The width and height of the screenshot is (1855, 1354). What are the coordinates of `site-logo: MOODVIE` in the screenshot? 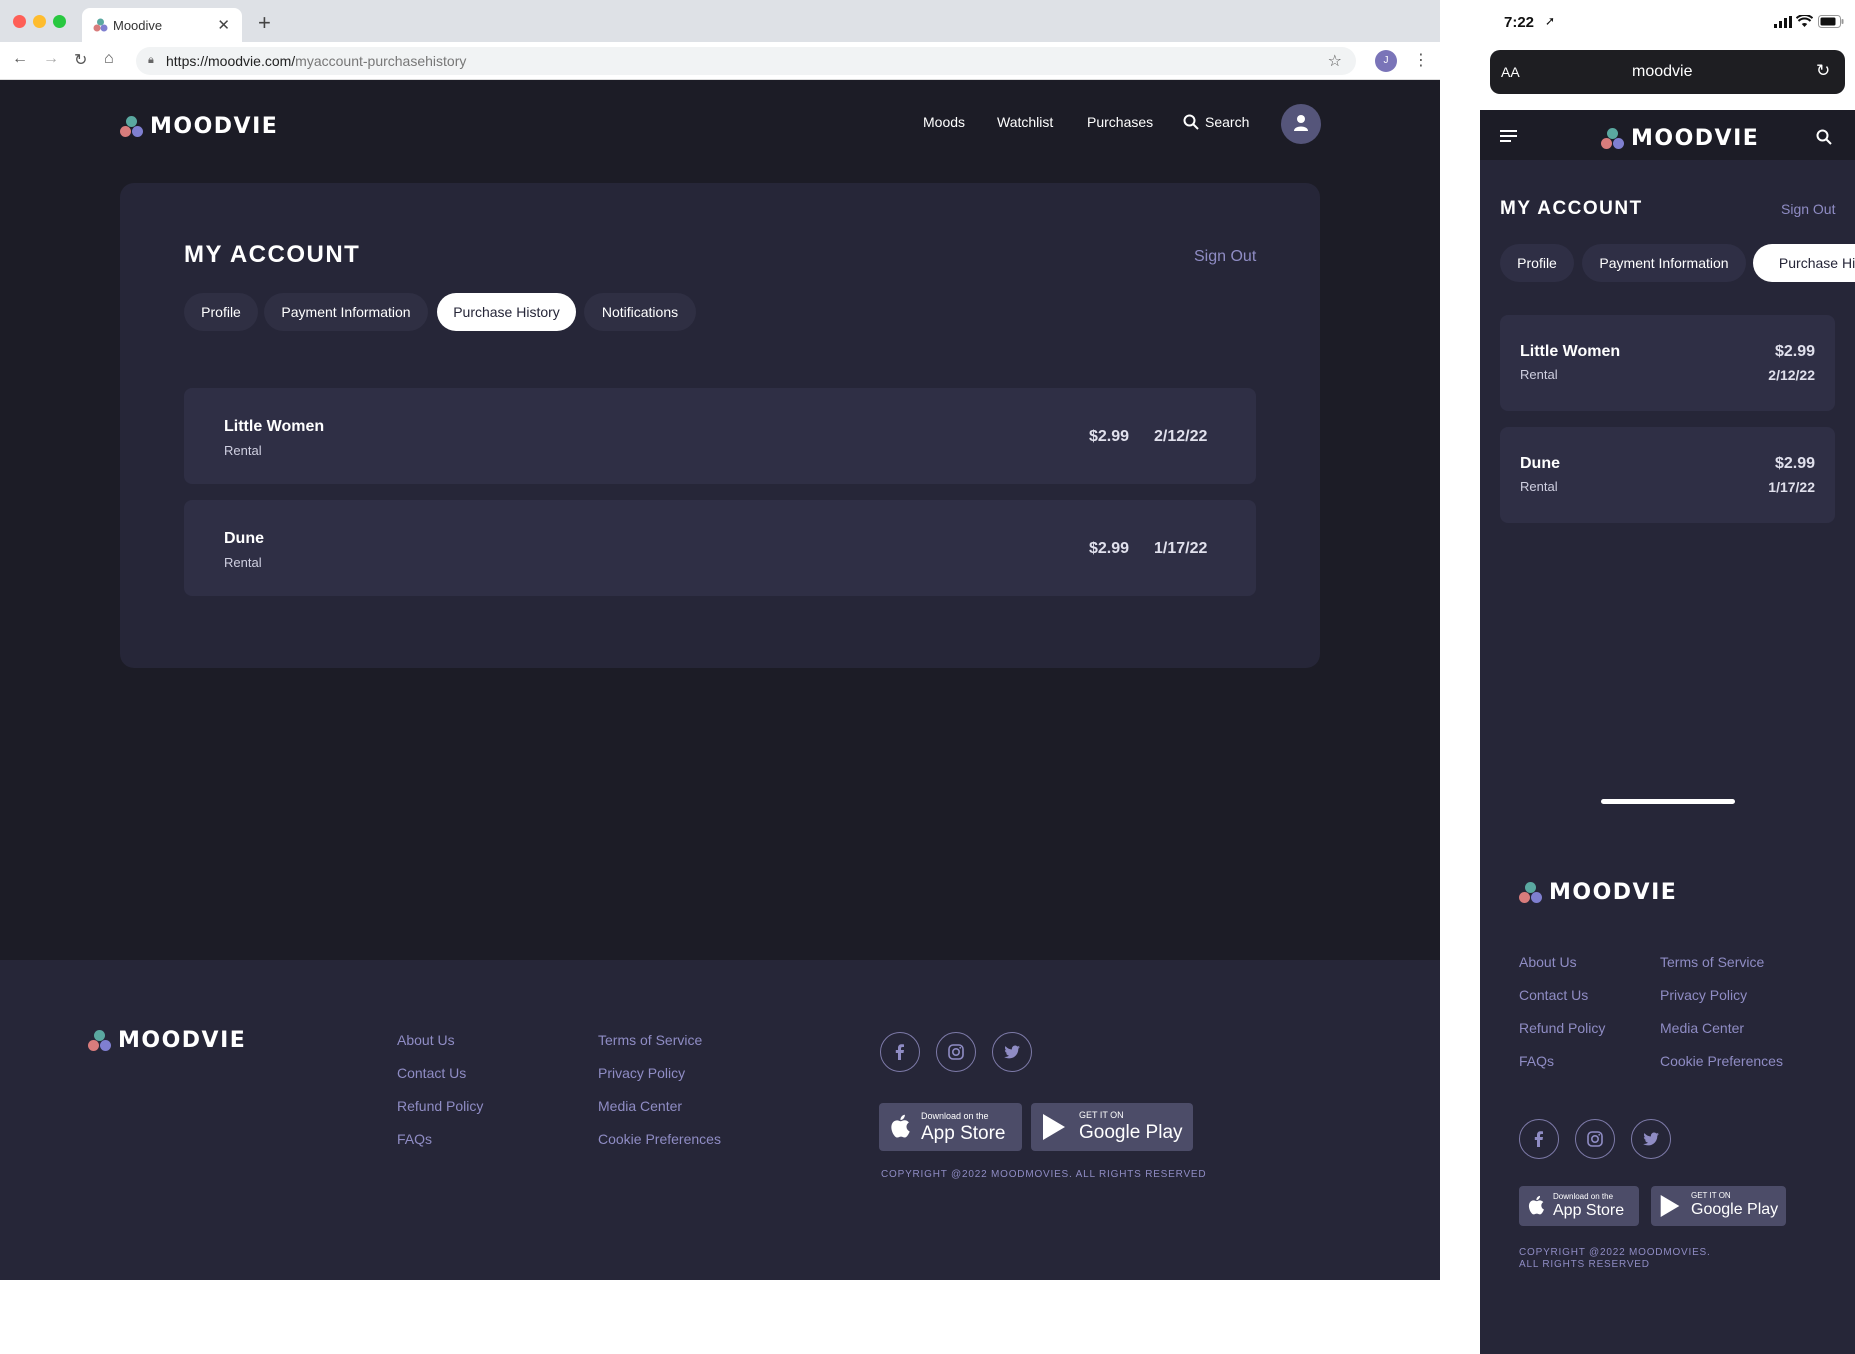 It's located at (199, 126).